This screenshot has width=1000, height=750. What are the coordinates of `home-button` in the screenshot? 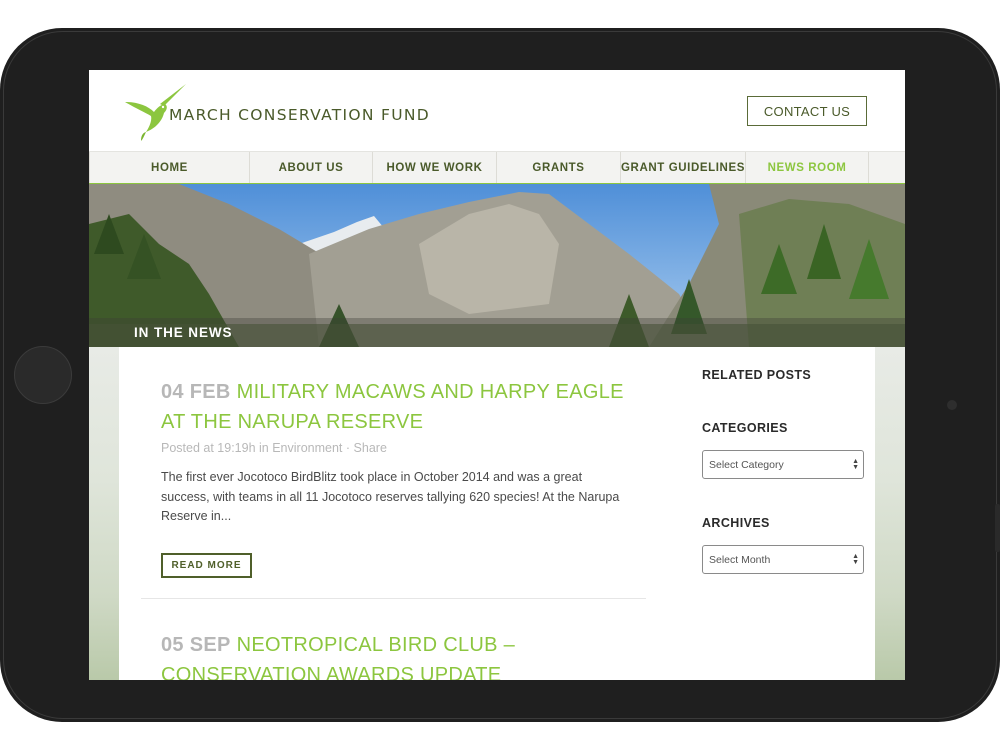 It's located at (43, 375).